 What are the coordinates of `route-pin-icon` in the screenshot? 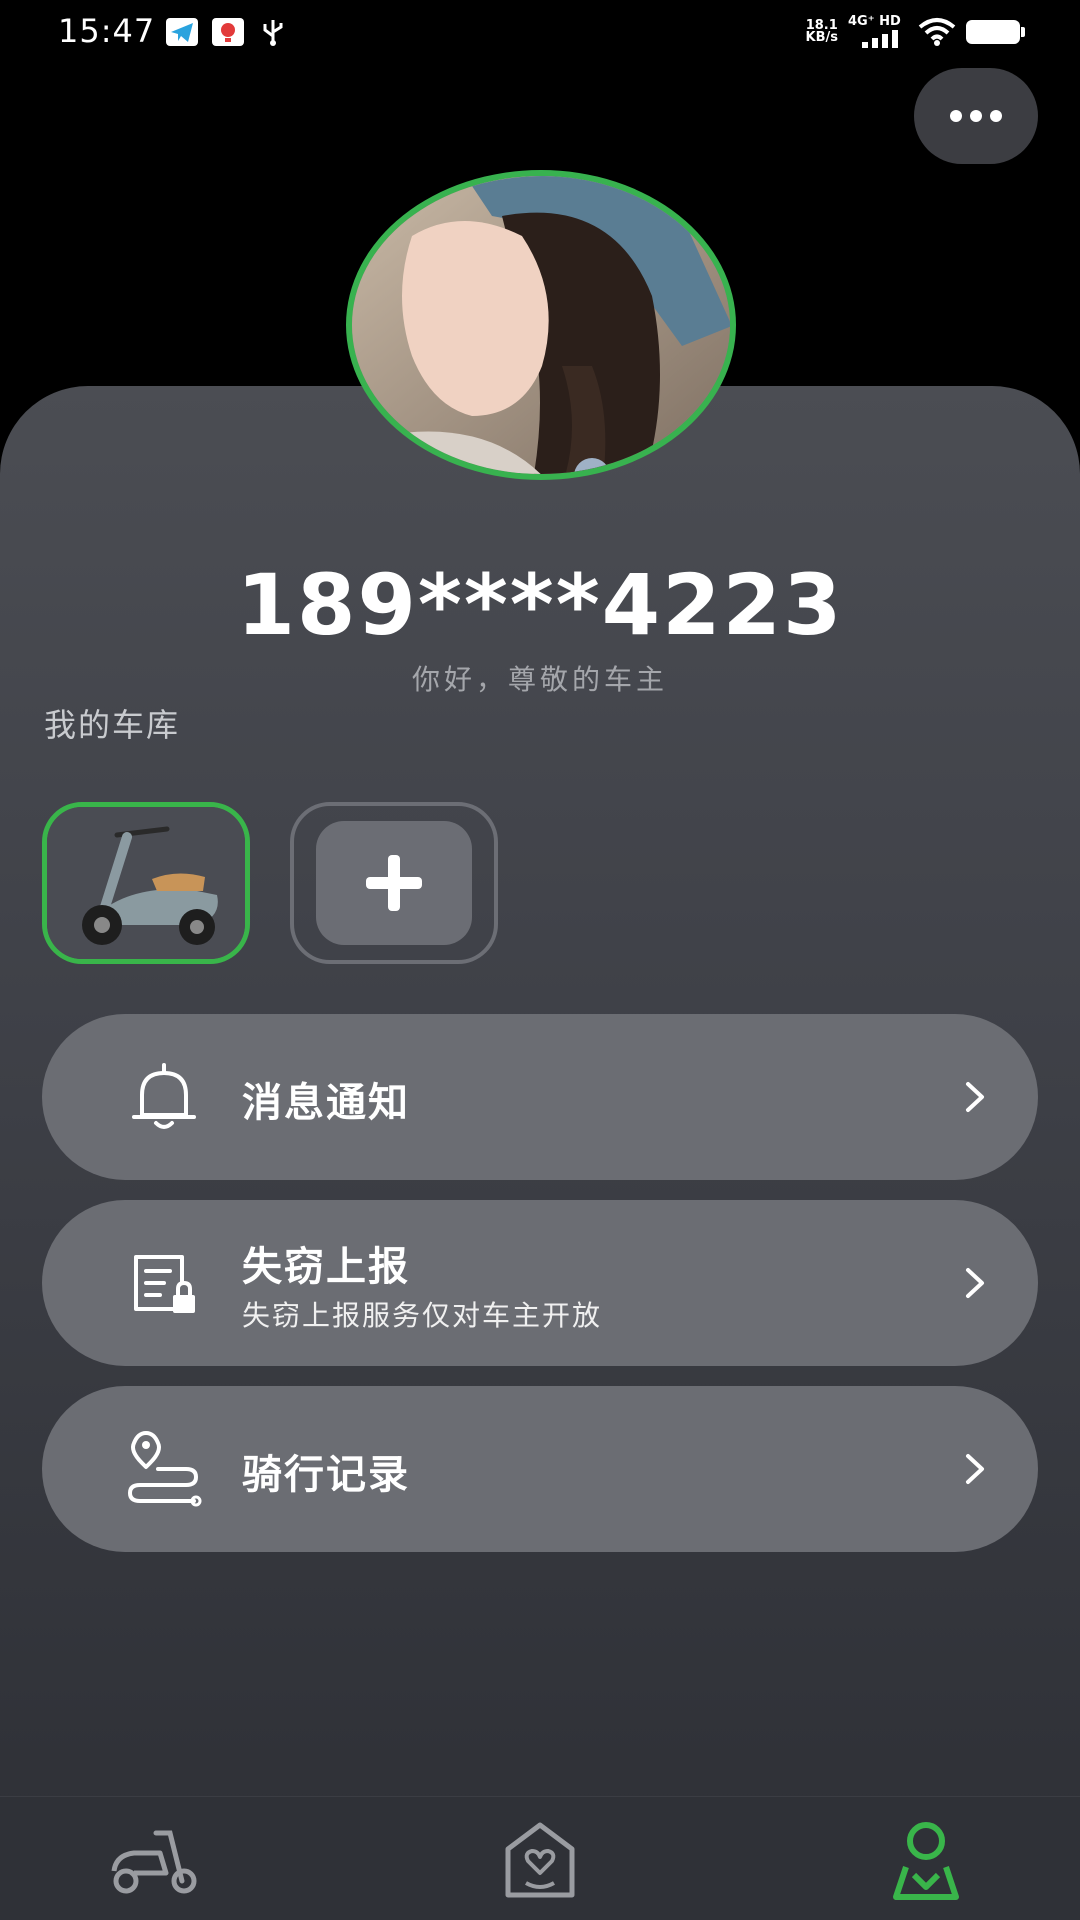 It's located at (164, 1469).